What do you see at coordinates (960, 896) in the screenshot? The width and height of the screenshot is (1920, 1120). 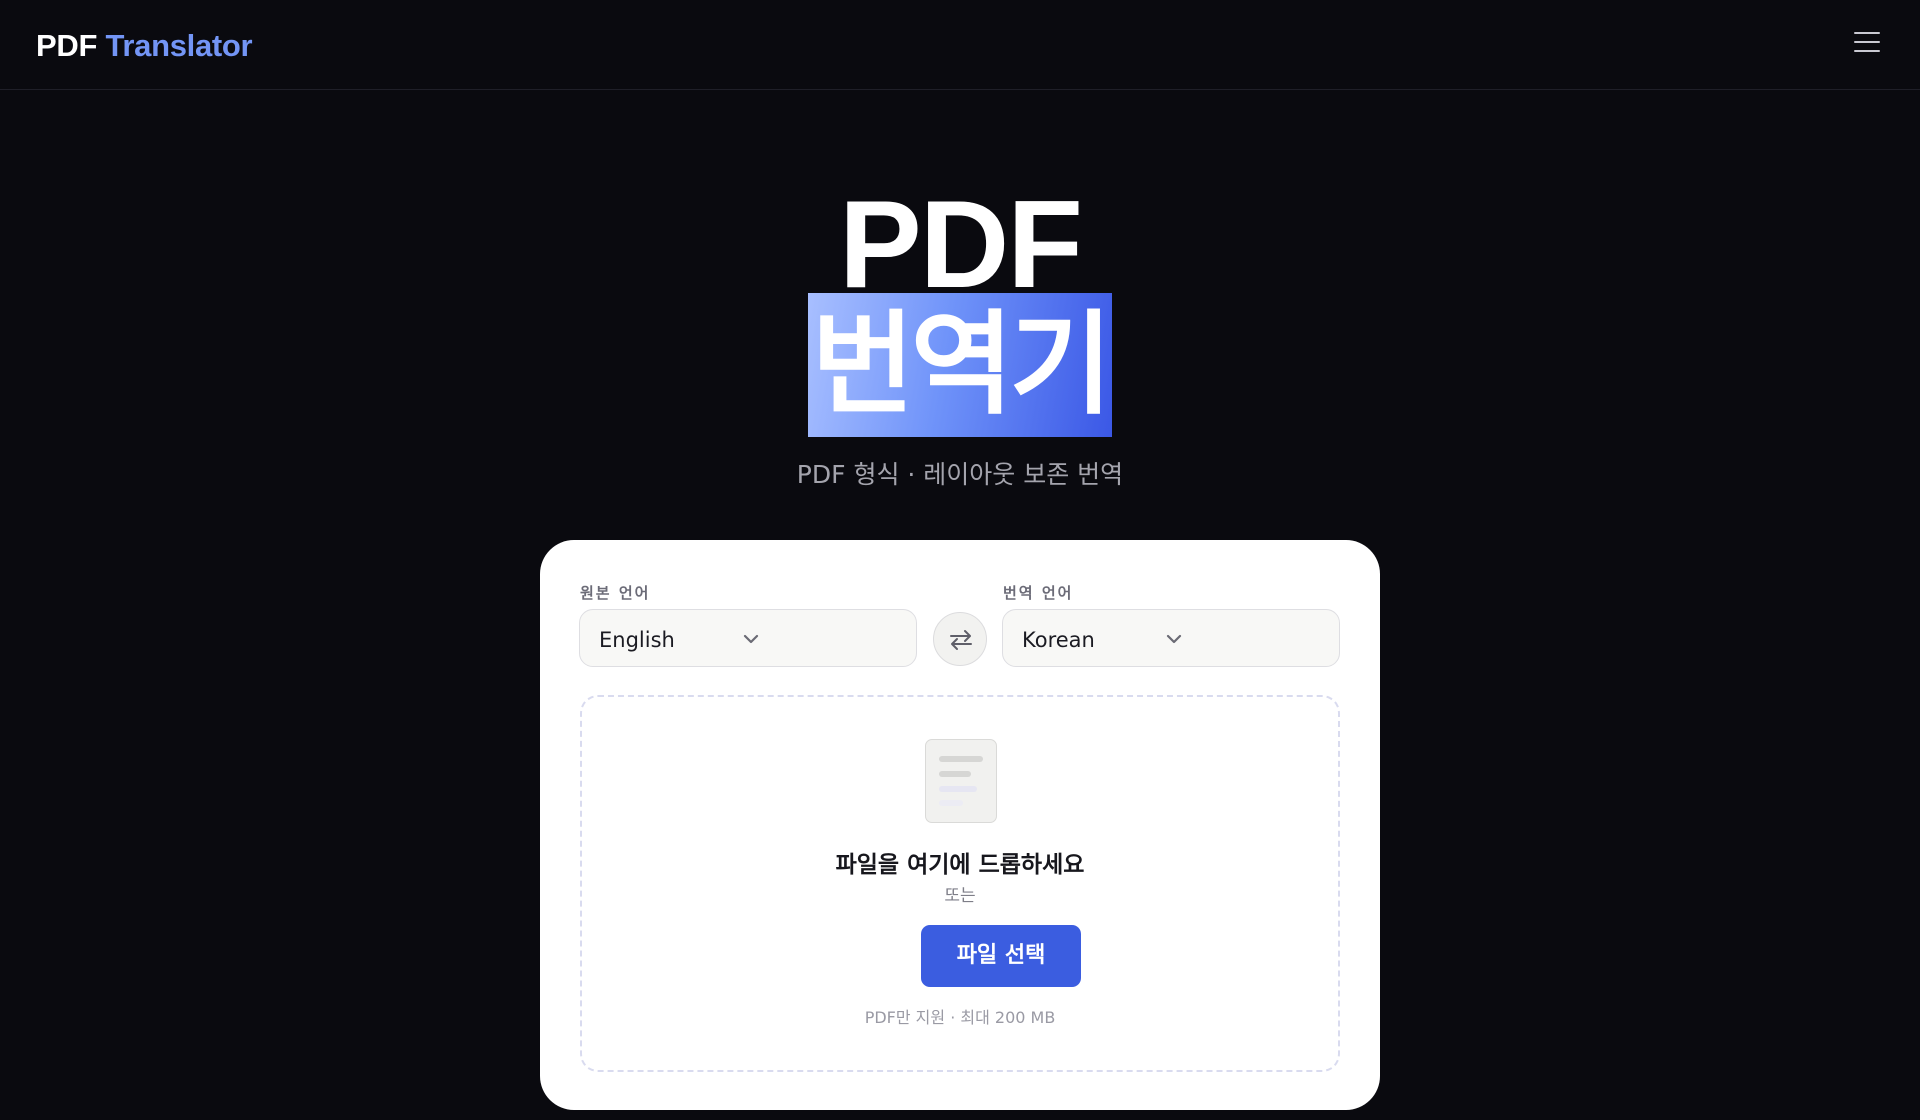 I see `or-text: 또는` at bounding box center [960, 896].